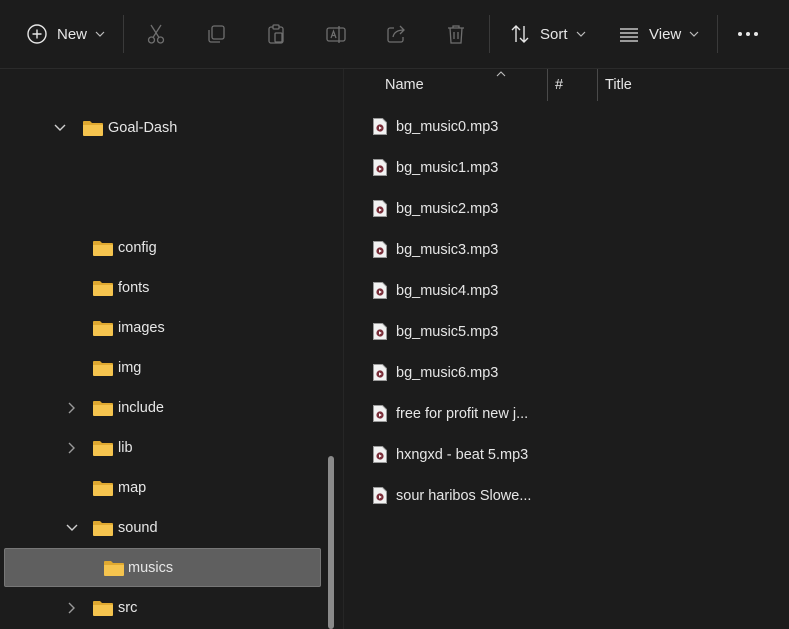 Image resolution: width=789 pixels, height=629 pixels. I want to click on file-row: hxngxd - beat 5.mp3, so click(567, 454).